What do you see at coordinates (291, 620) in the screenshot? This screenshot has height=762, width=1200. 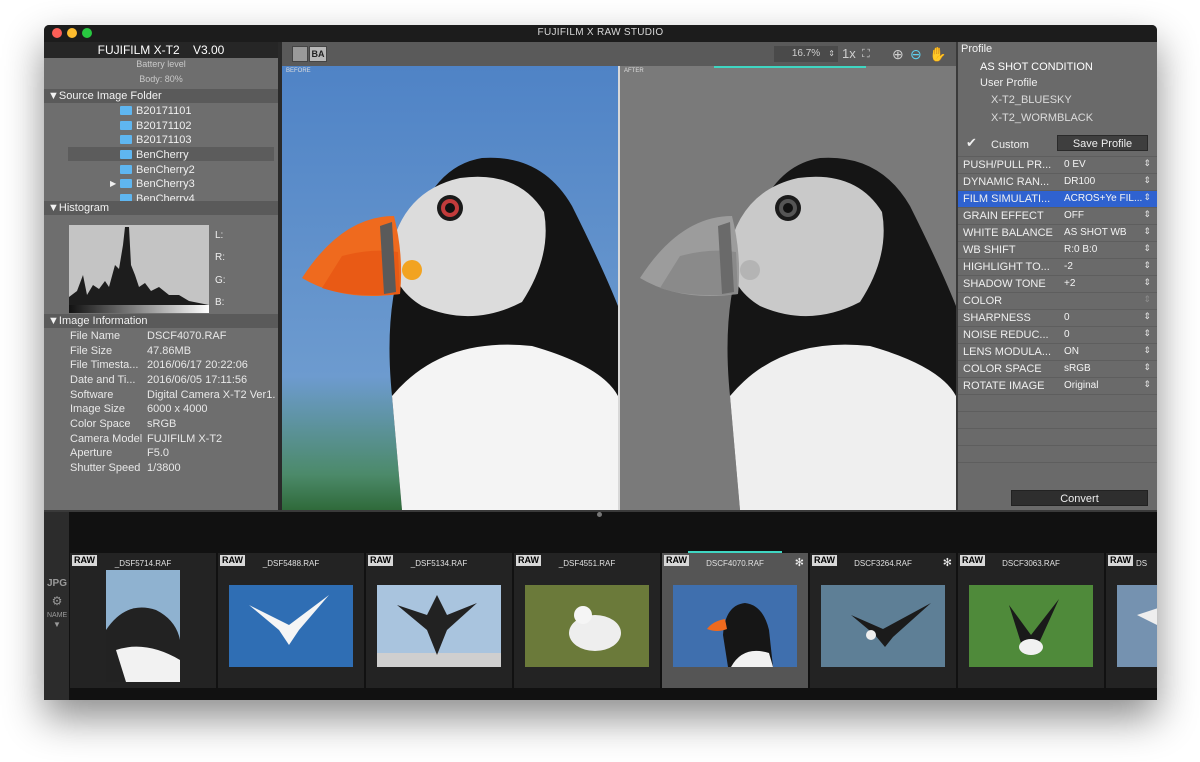 I see `thumbnail: RAW _DSF5488.RAF` at bounding box center [291, 620].